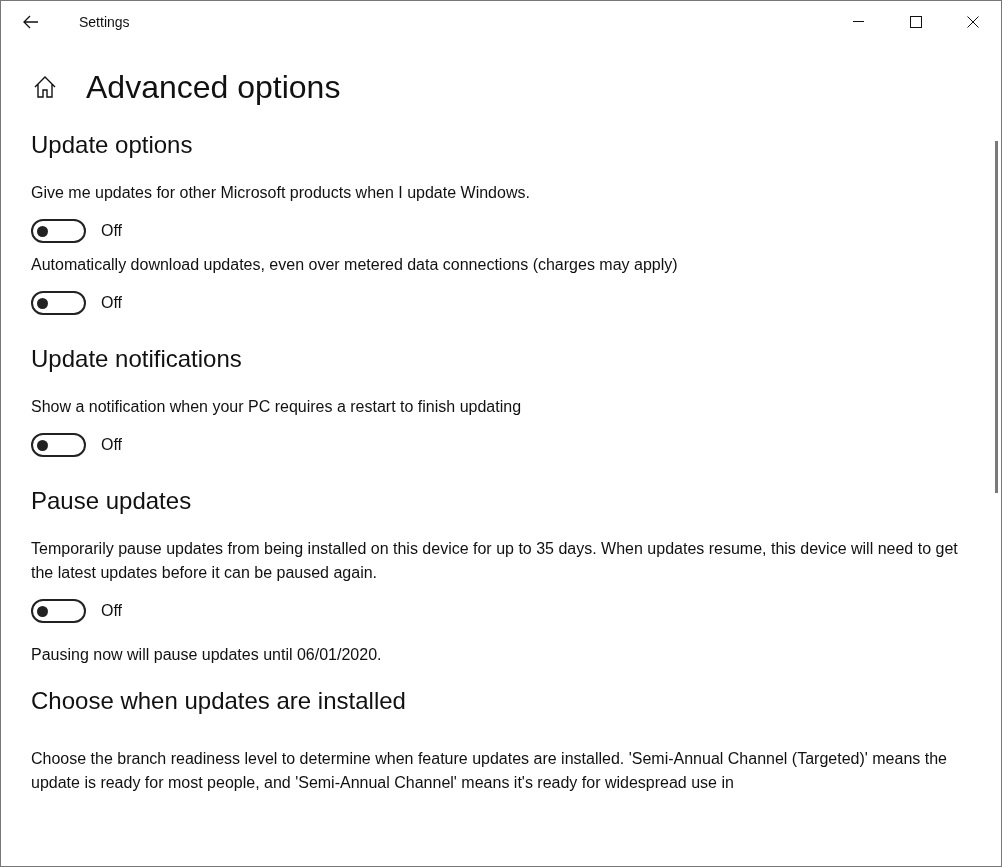  I want to click on section-heading: Update options, so click(112, 145).